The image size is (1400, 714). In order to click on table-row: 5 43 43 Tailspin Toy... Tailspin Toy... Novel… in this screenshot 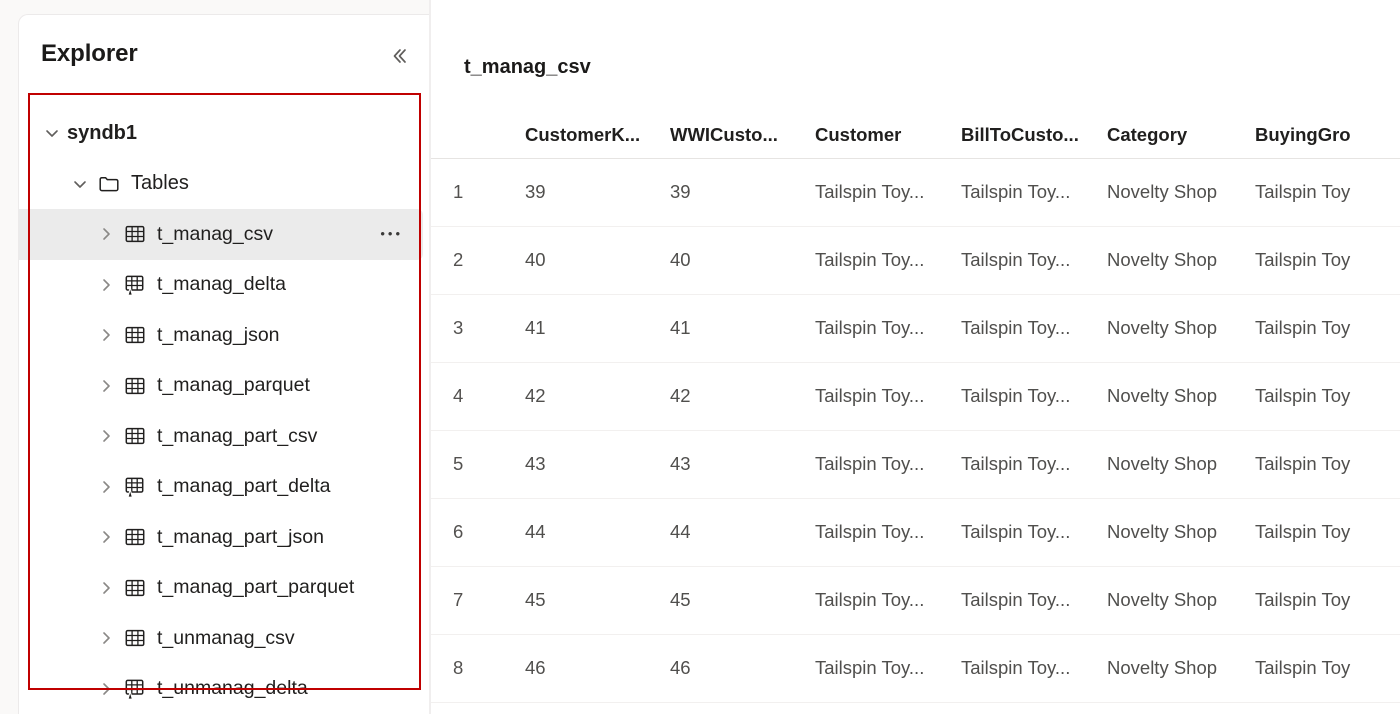, I will do `click(915, 464)`.